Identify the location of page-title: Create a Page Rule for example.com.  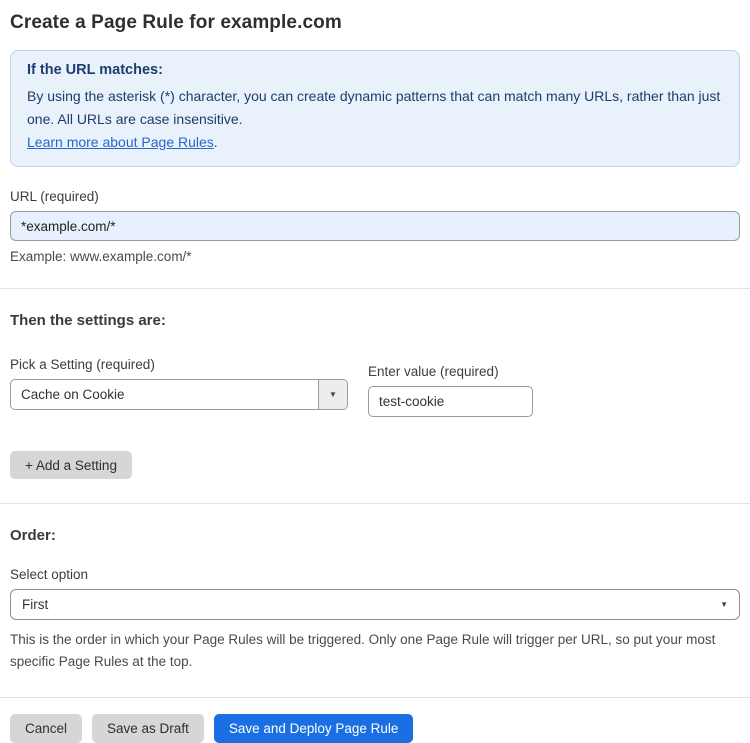
(176, 22).